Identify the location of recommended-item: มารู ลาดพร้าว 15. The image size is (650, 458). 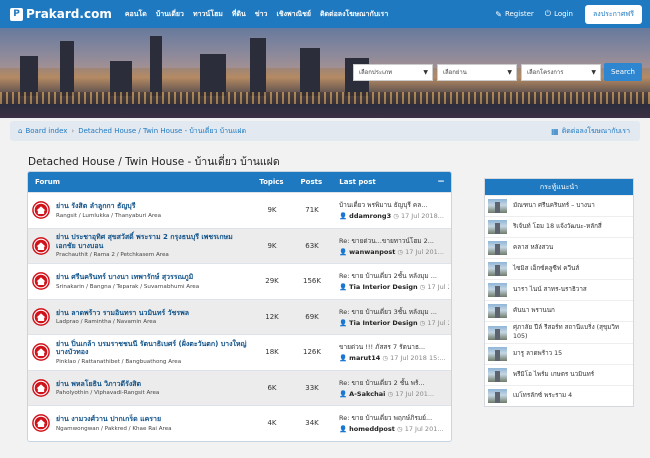
(559, 353).